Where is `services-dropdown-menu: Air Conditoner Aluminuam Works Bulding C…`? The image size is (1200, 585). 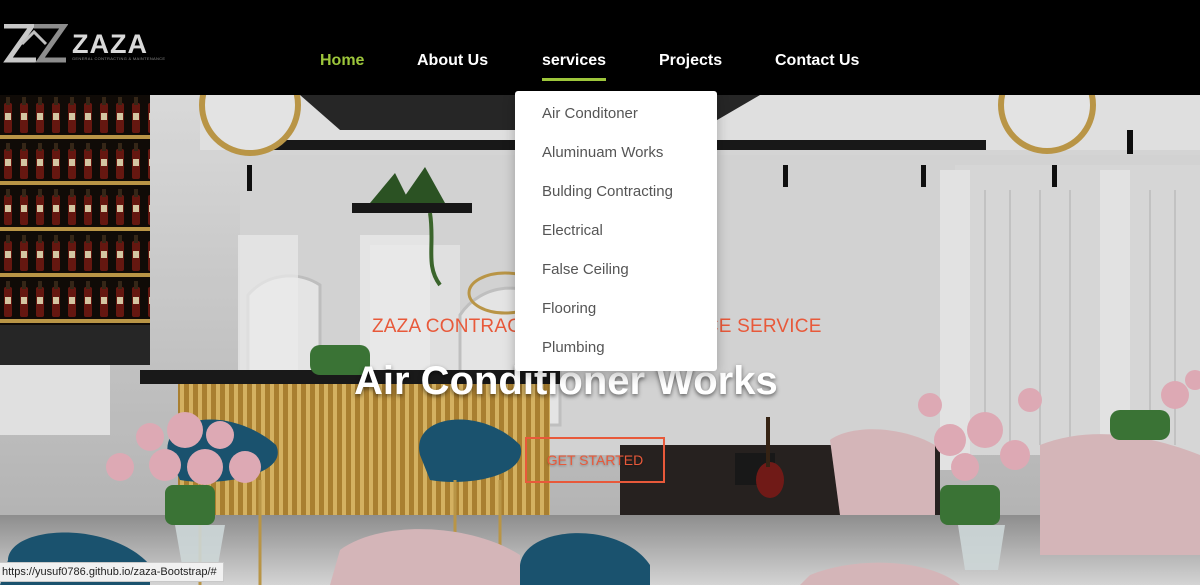 services-dropdown-menu: Air Conditoner Aluminuam Works Bulding C… is located at coordinates (616, 231).